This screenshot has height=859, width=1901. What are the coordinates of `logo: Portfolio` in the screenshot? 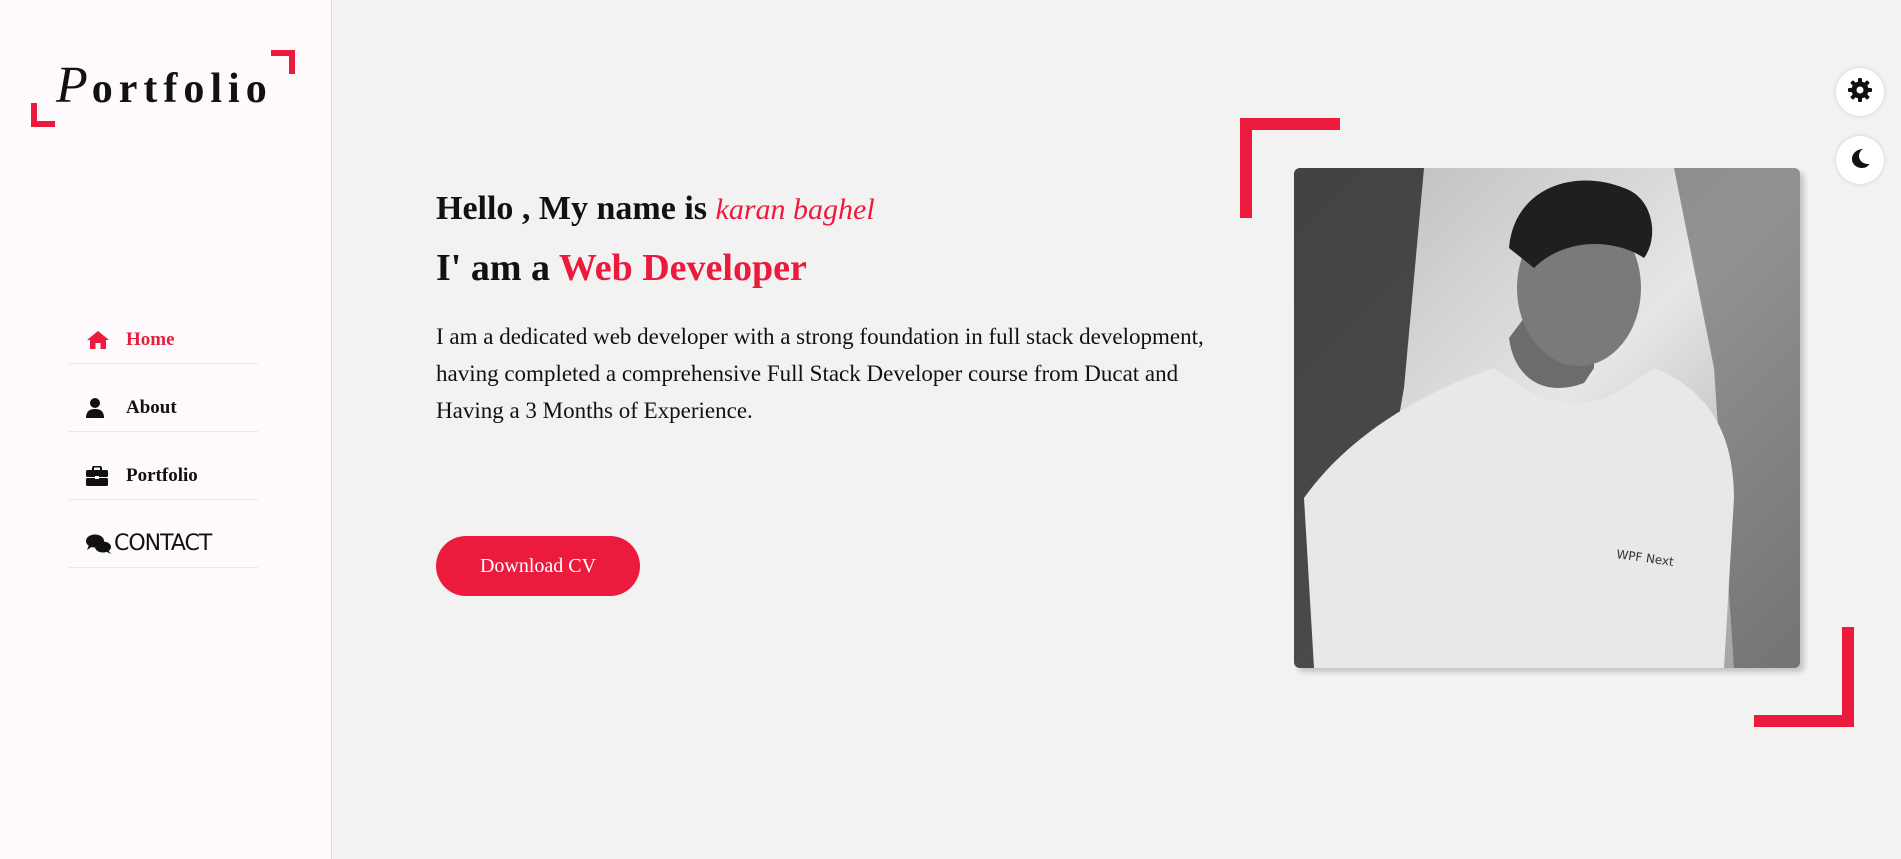 It's located at (163, 90).